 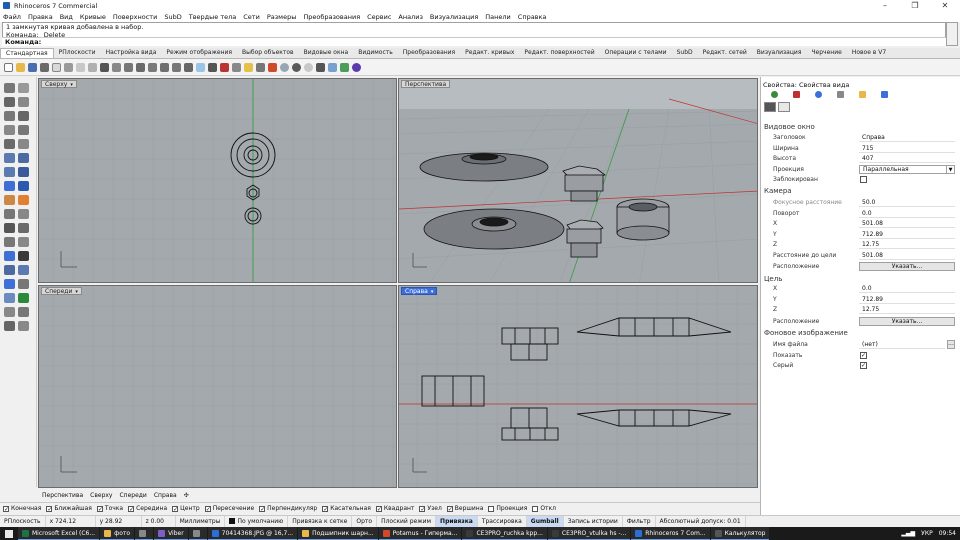 What do you see at coordinates (22, 508) in the screenshot?
I see `osnap-item: ✓ Конечная` at bounding box center [22, 508].